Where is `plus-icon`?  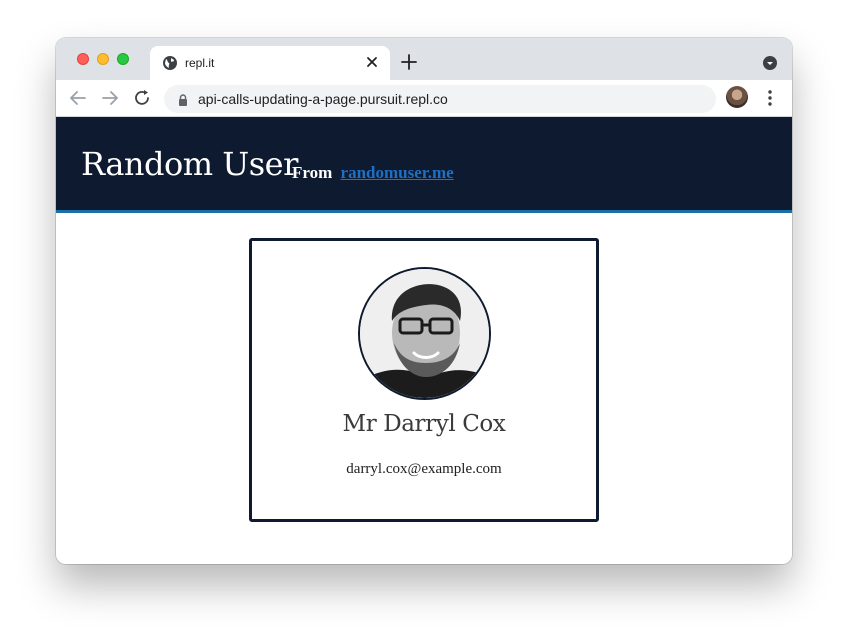
plus-icon is located at coordinates (409, 62).